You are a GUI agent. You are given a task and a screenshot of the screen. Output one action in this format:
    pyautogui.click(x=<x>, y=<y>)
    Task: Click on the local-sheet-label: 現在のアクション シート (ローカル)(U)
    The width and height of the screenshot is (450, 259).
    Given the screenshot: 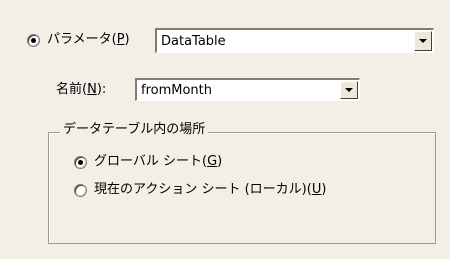 What is the action you would take?
    pyautogui.click(x=210, y=190)
    